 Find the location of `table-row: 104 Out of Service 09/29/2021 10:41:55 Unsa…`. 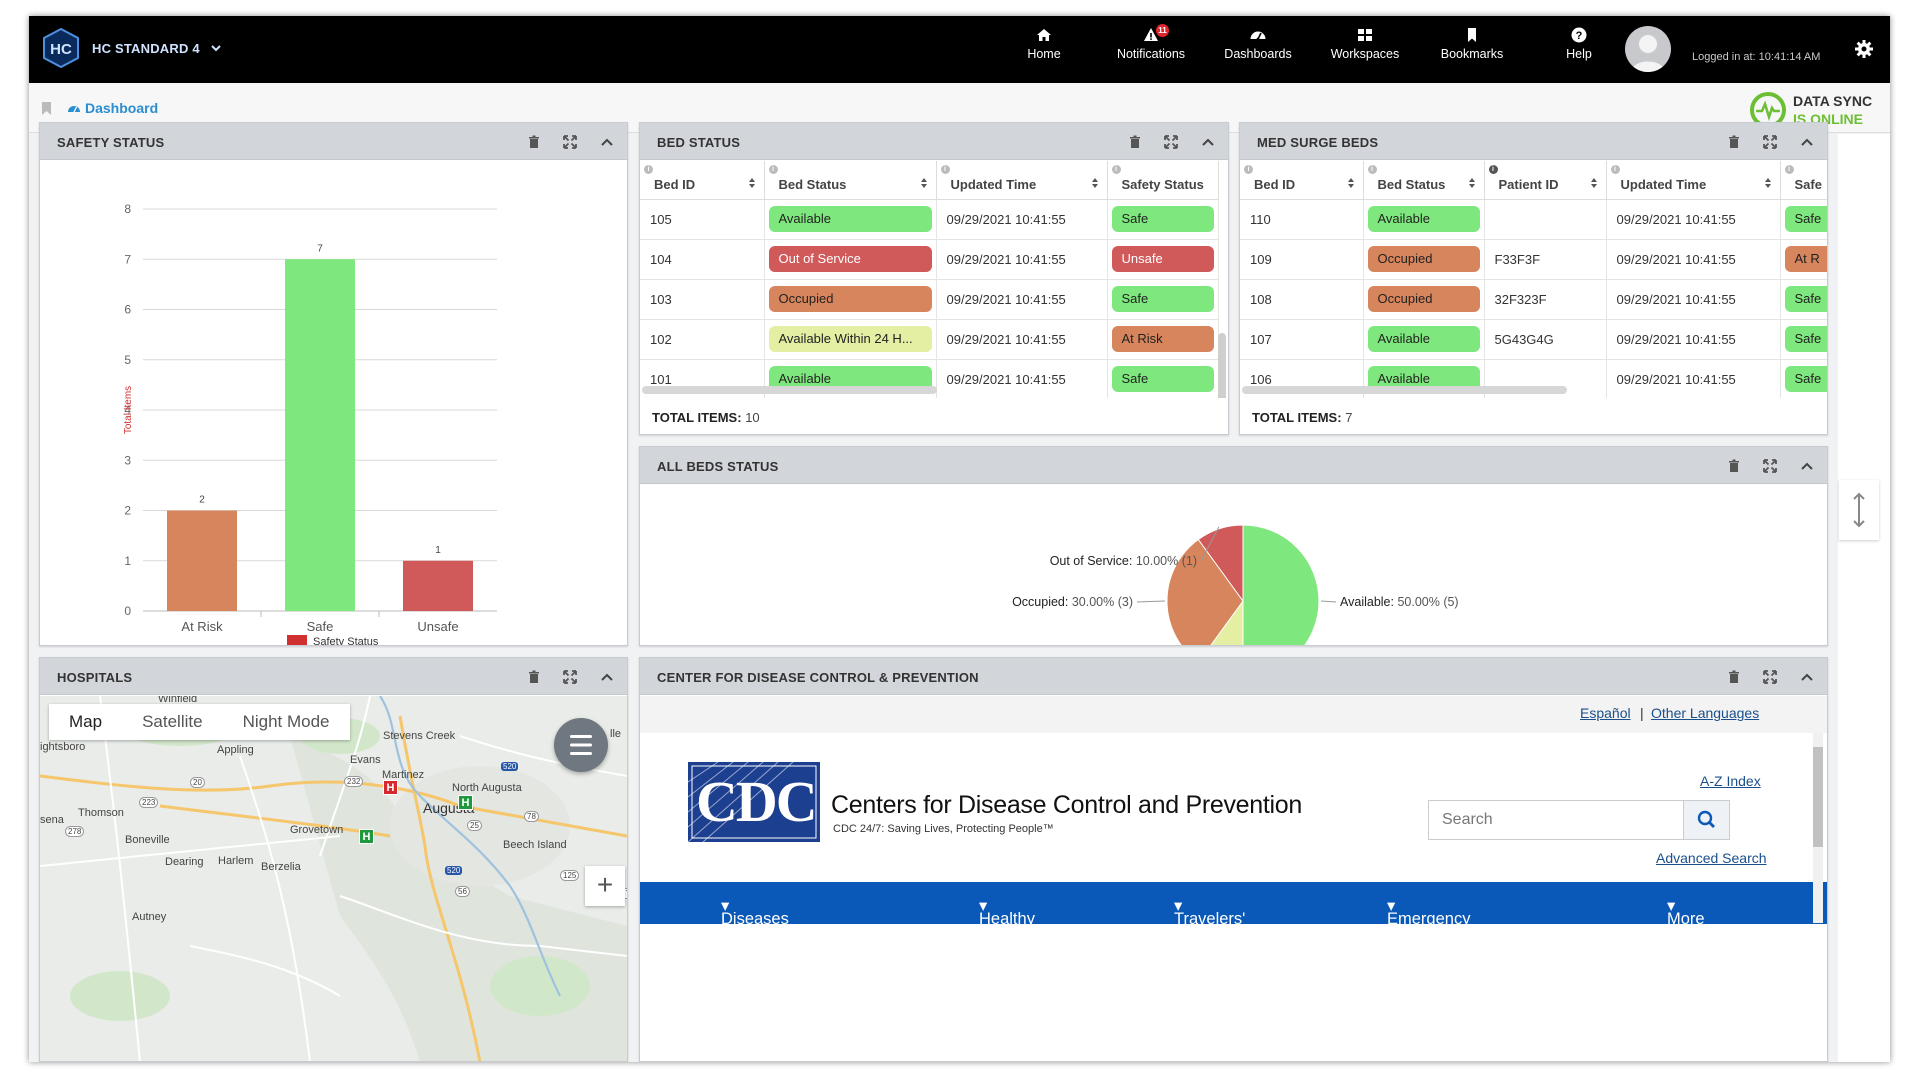

table-row: 104 Out of Service 09/29/2021 10:41:55 Unsa… is located at coordinates (929, 259).